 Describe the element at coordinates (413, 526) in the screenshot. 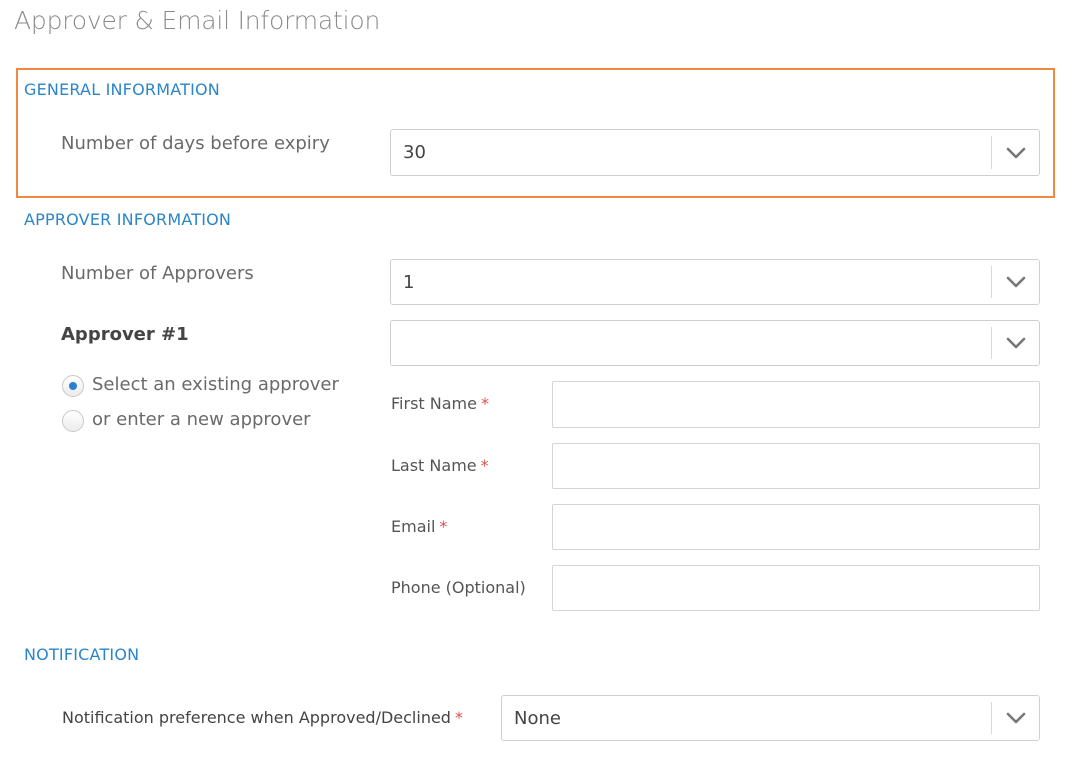

I see `email-label-text: Email` at that location.